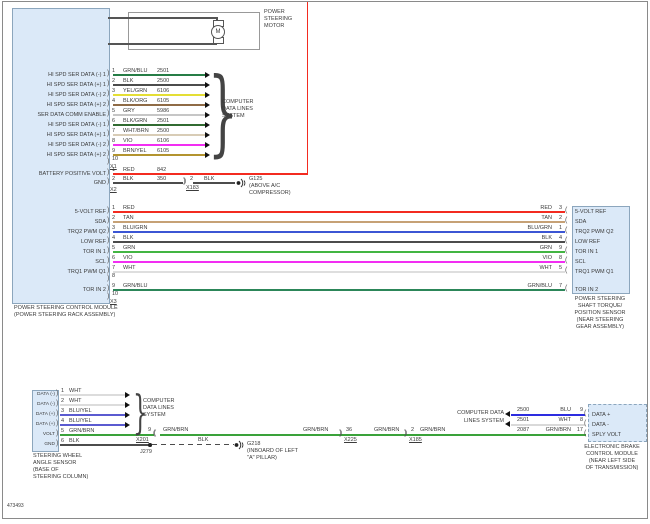  I want to click on sensor-pin-label: TRQ1 PWM Q1, so click(594, 272).